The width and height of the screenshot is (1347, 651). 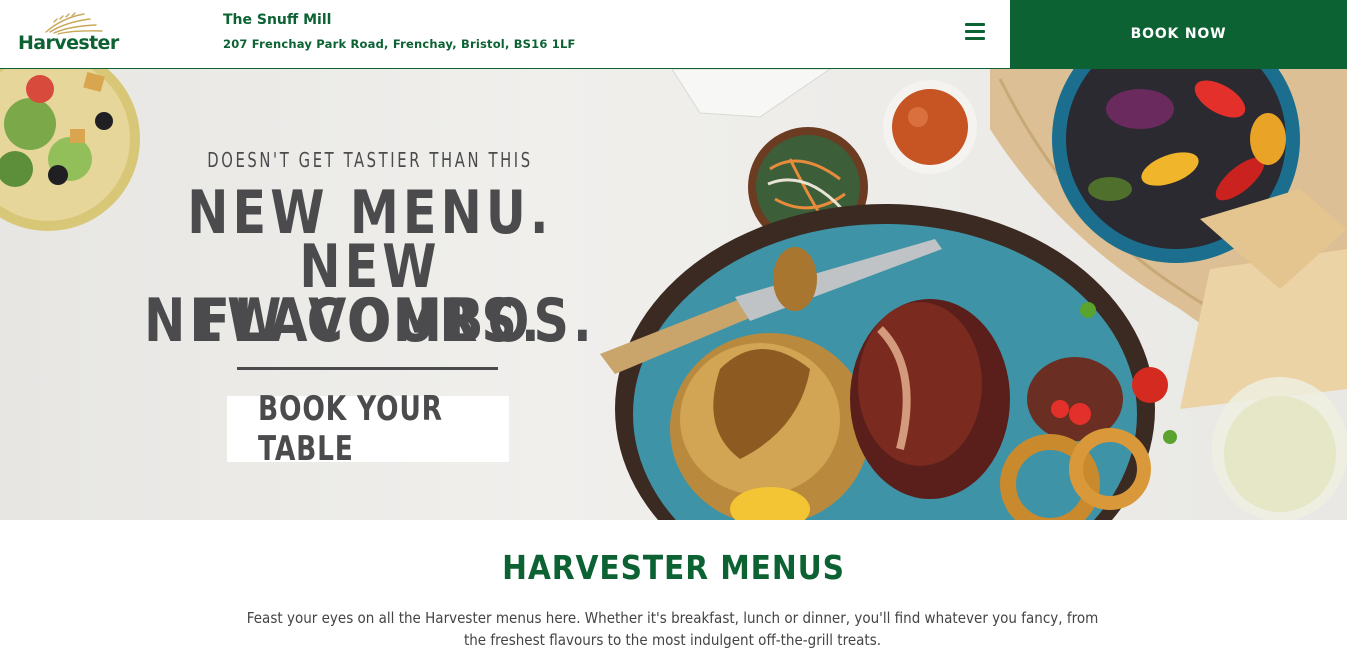 I want to click on restaurant-name: The Snuff Mill, so click(x=277, y=20).